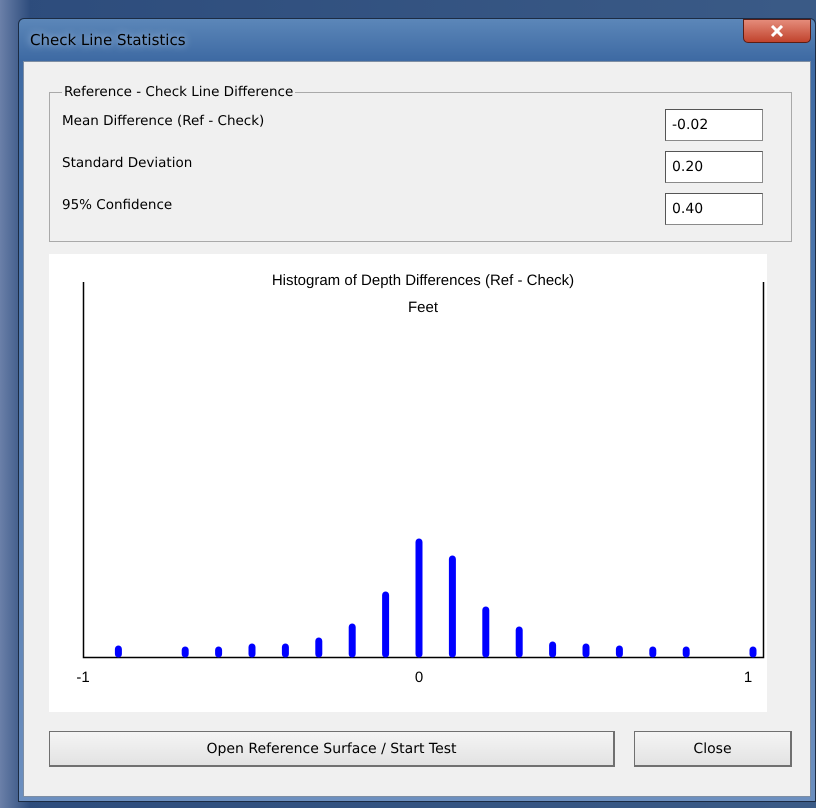  Describe the element at coordinates (178, 92) in the screenshot. I see `group-title: Reference - Check Line Difference` at that location.